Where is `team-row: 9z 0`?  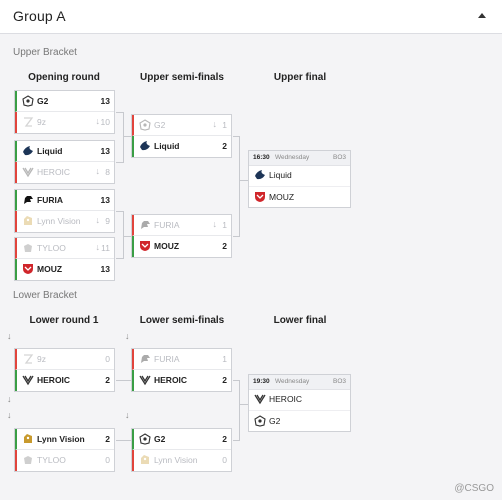 team-row: 9z 0 is located at coordinates (64, 359).